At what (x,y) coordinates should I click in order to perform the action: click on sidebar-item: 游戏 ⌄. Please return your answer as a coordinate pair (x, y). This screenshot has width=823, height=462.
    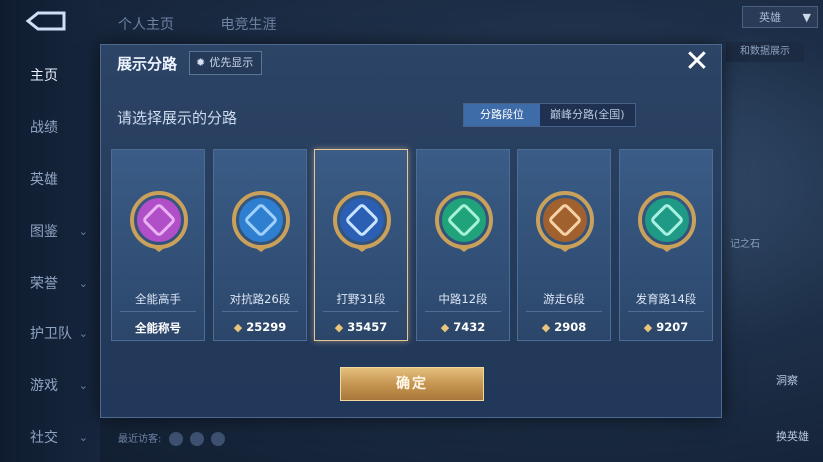
    Looking at the image, I should click on (46, 386).